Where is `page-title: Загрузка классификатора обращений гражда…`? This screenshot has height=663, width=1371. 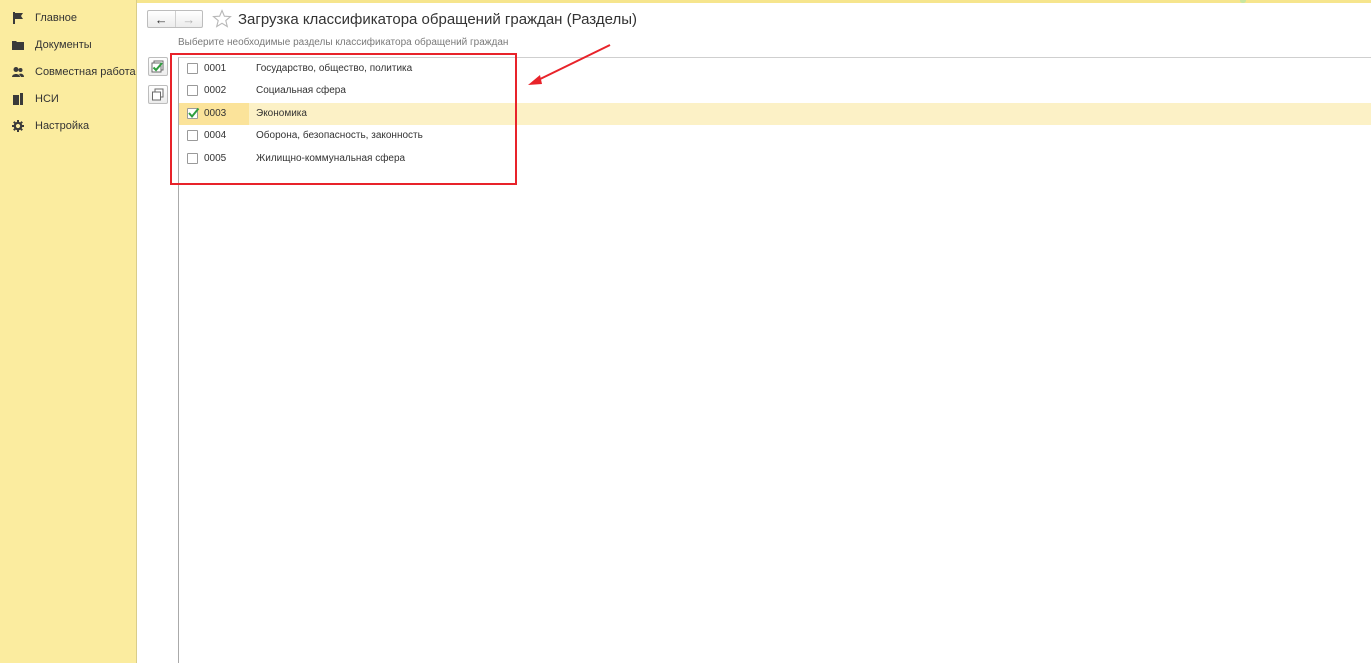 page-title: Загрузка классификатора обращений гражда… is located at coordinates (437, 19).